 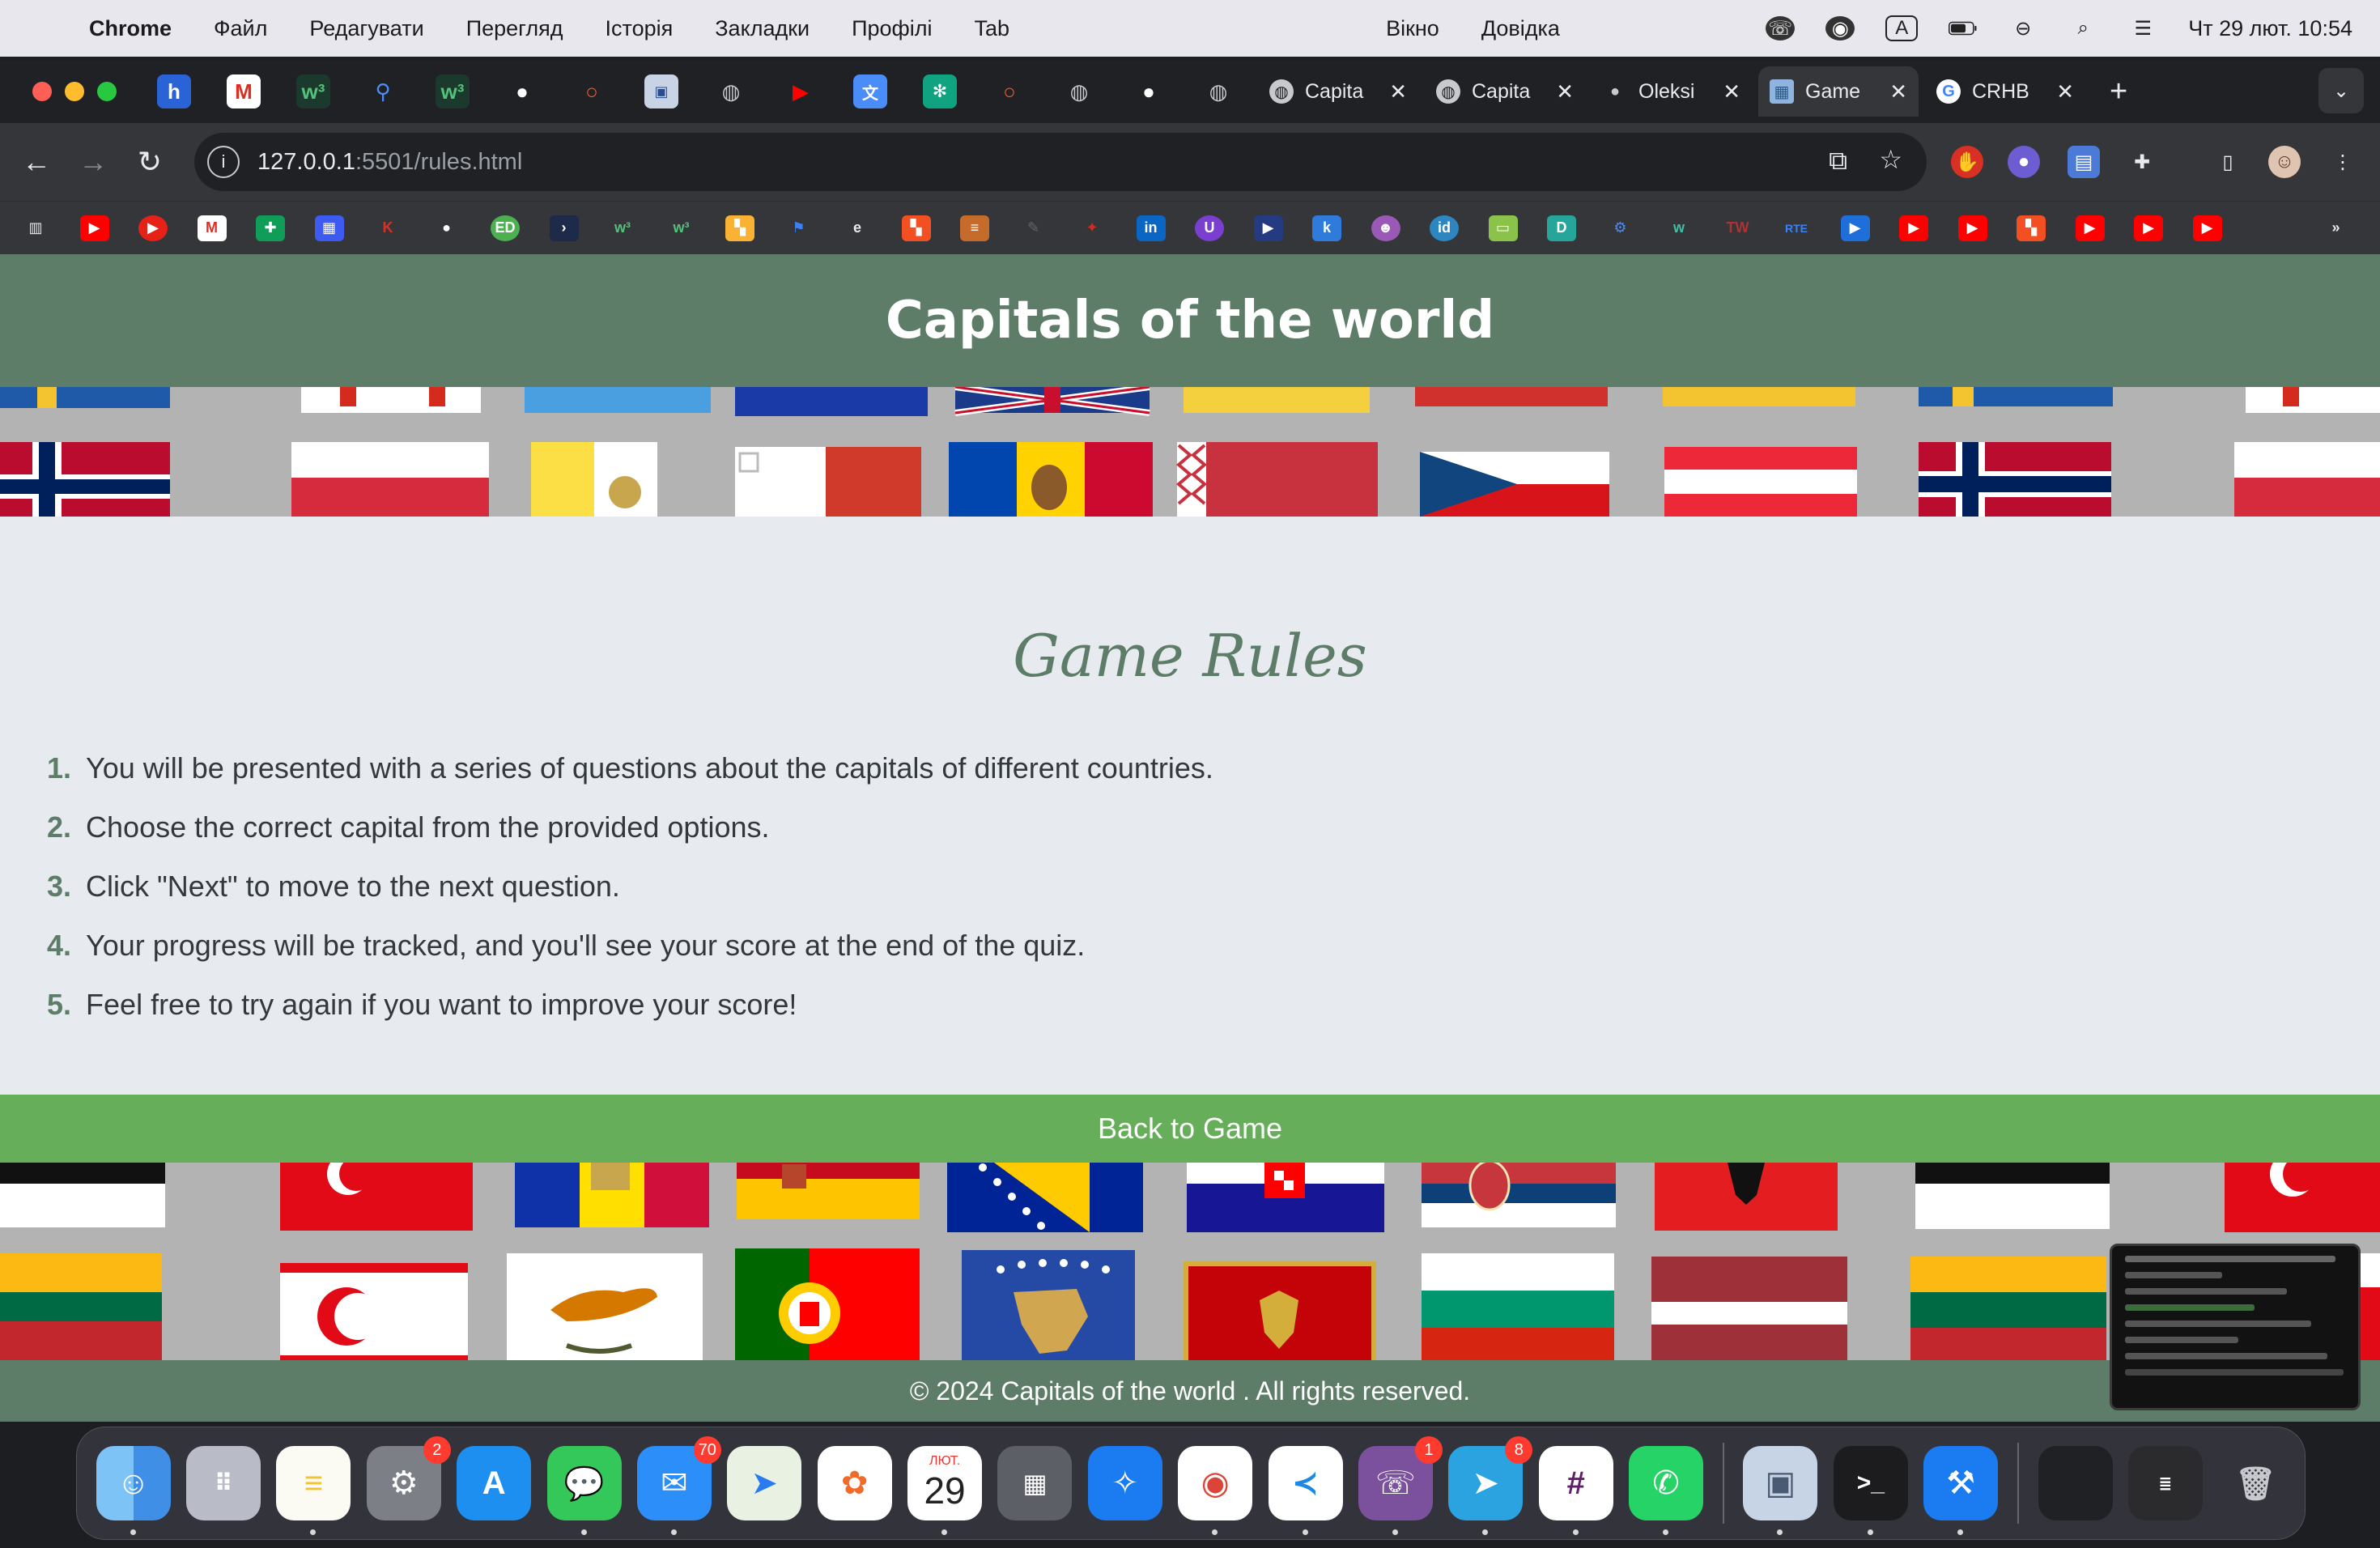 I want to click on bookmark-d-icon: D, so click(x=1561, y=228).